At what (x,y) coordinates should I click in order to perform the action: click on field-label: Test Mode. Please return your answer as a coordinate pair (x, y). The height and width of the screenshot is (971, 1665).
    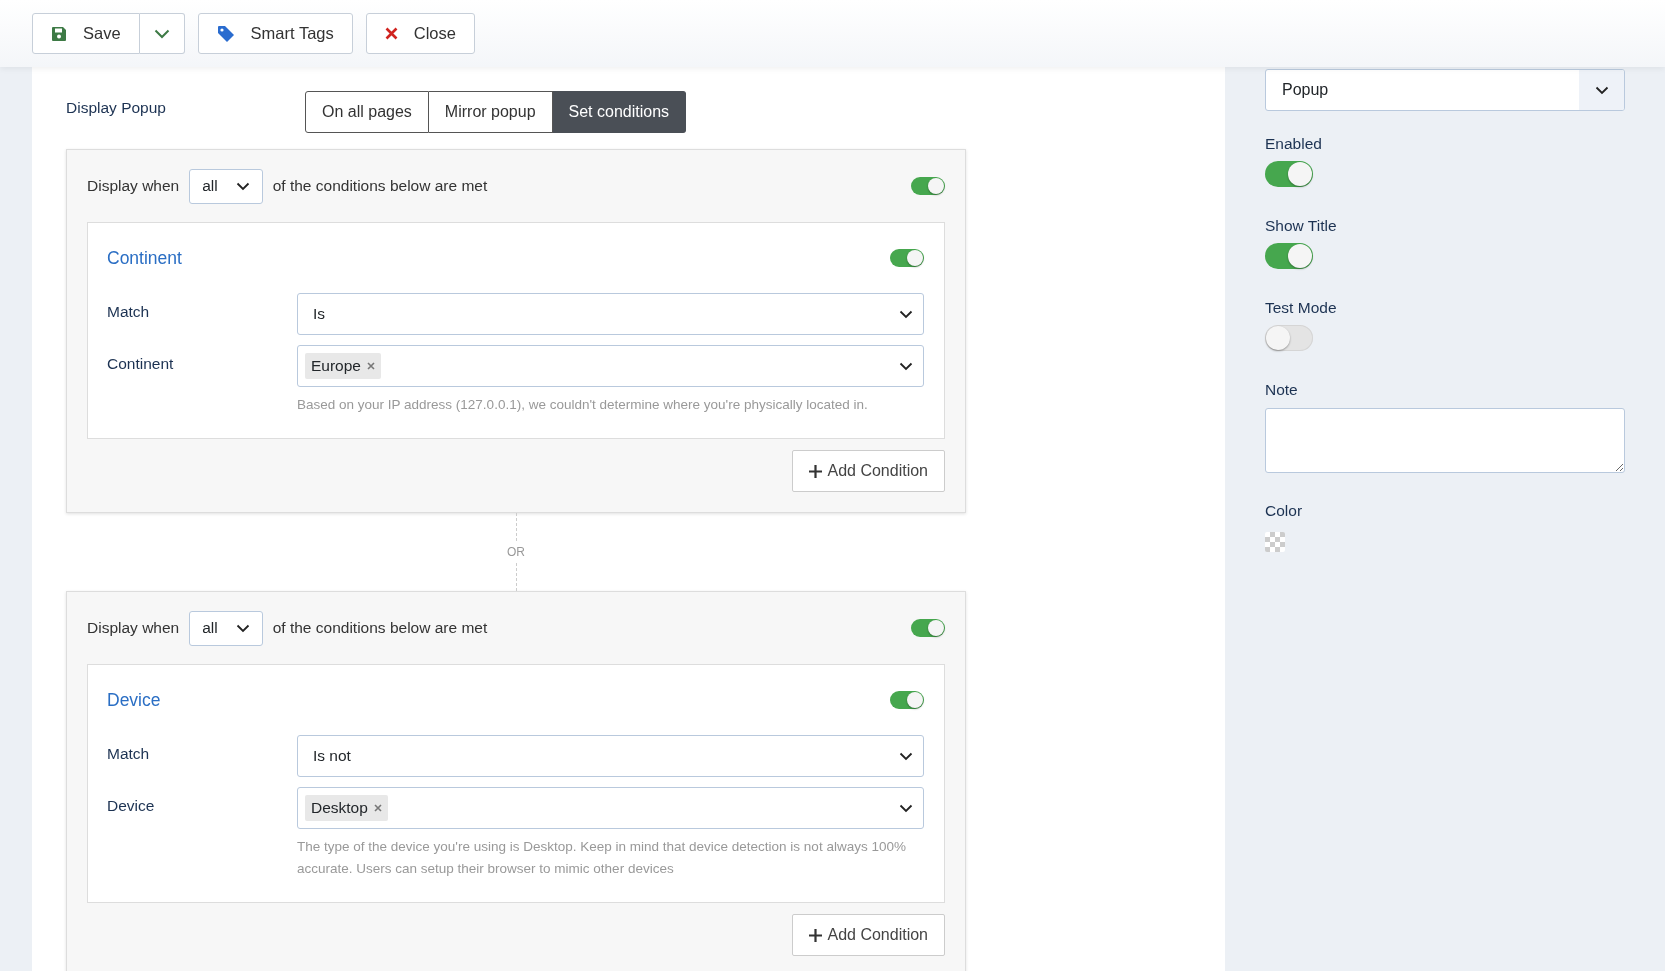
    Looking at the image, I should click on (1301, 308).